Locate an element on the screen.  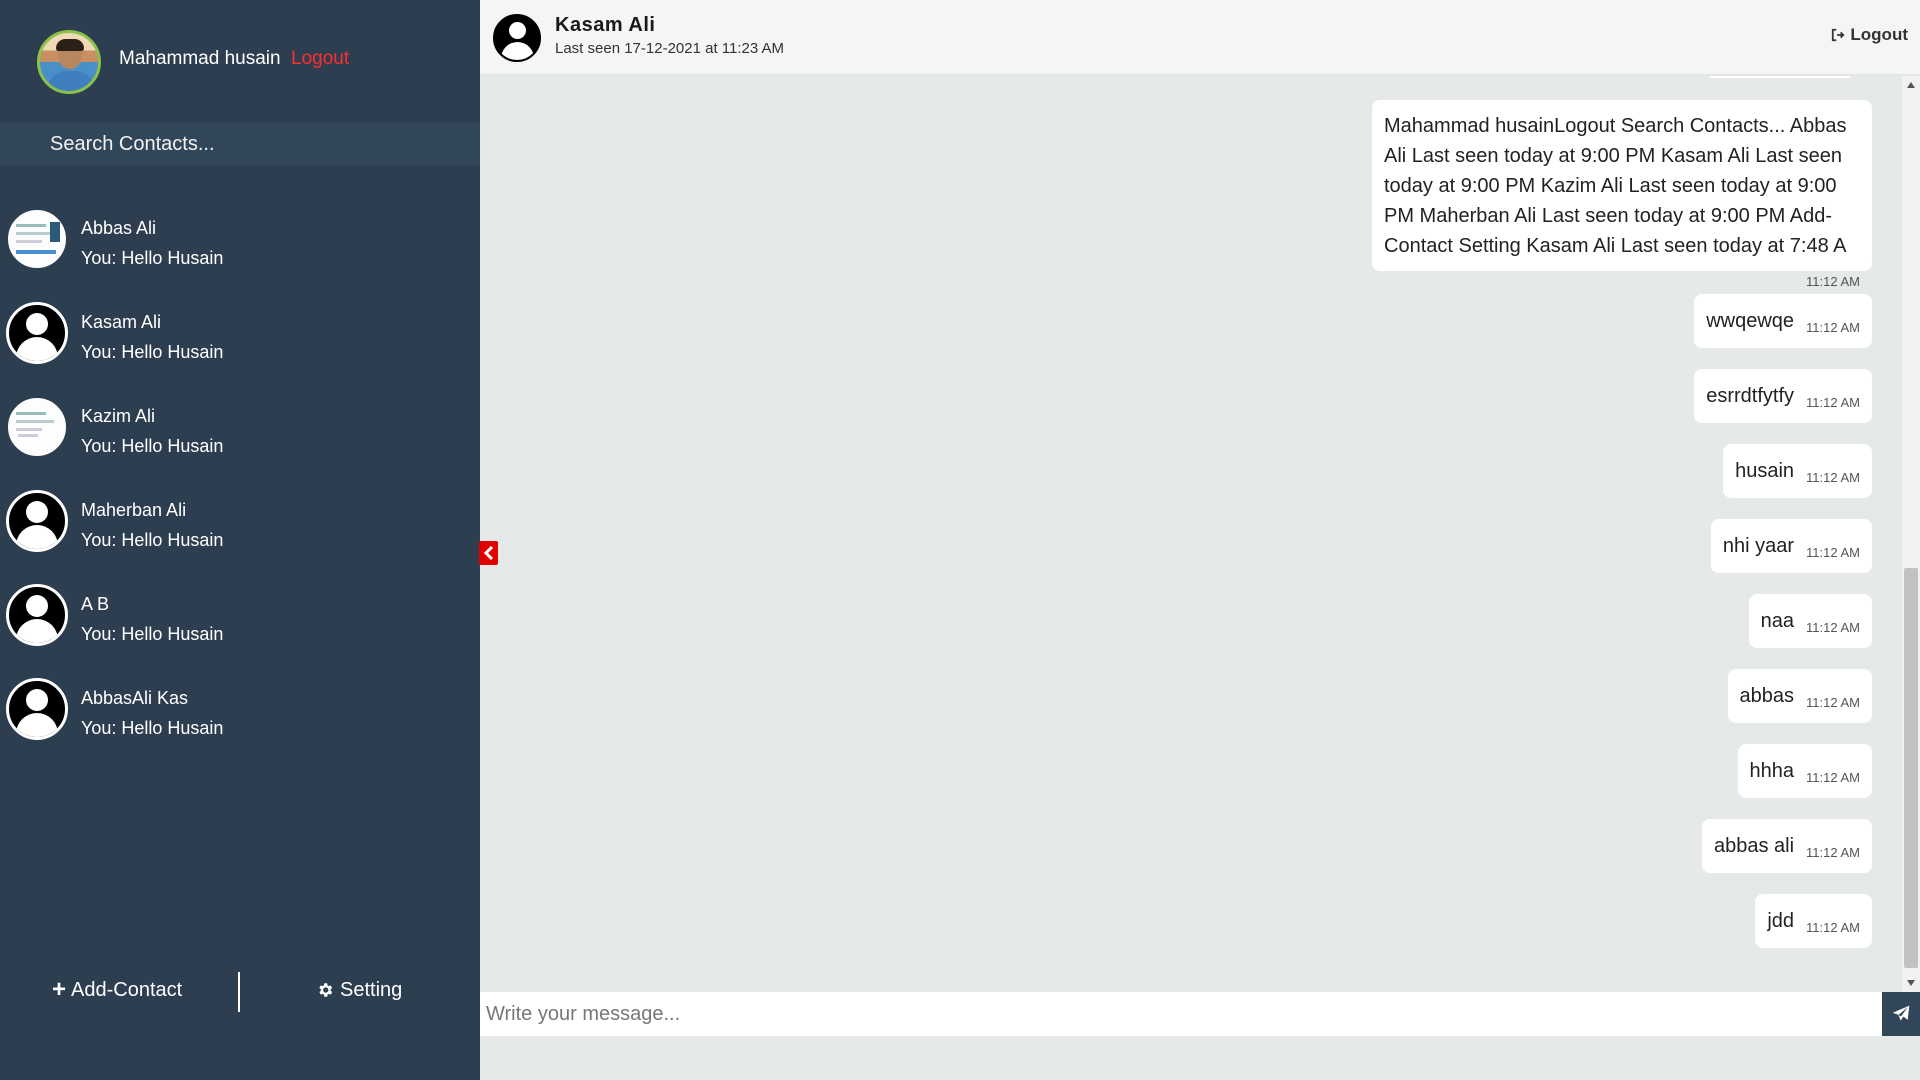
scroll-down-arrow-icon is located at coordinates (1911, 983).